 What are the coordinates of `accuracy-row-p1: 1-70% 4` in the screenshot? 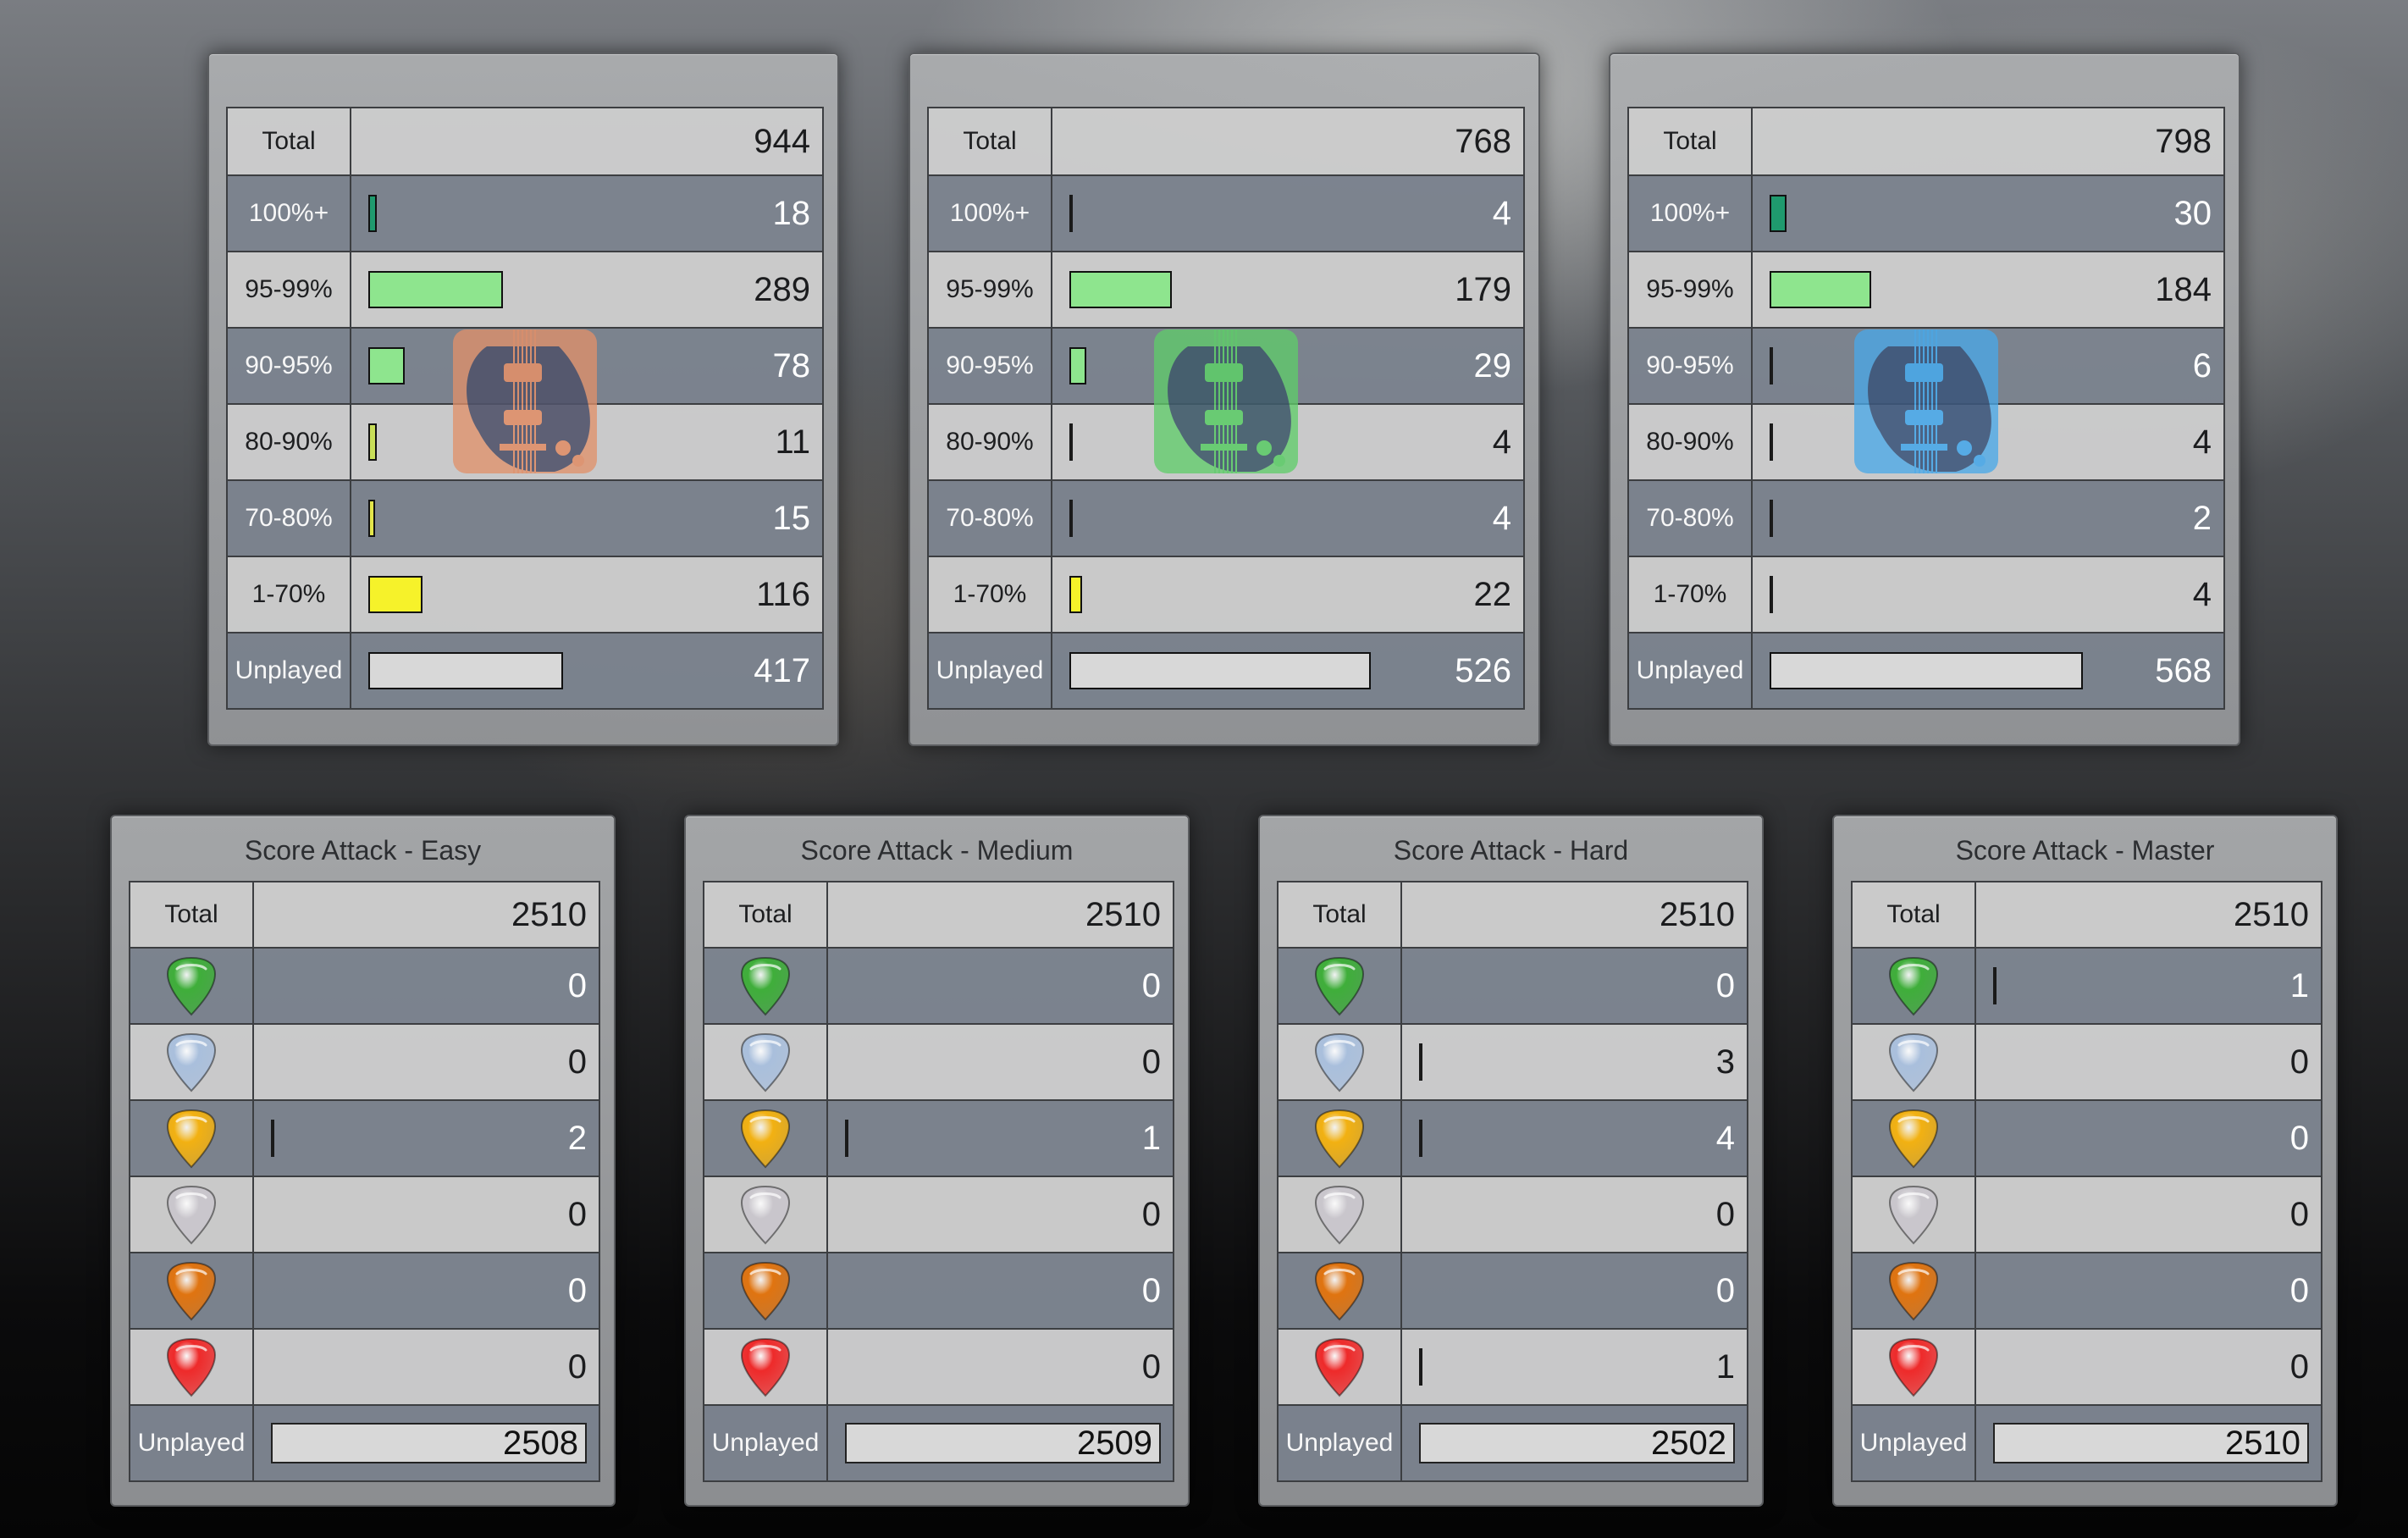 It's located at (1926, 594).